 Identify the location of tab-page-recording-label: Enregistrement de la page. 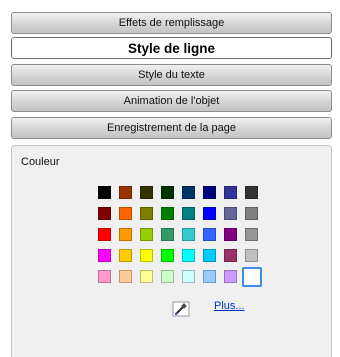
(171, 128).